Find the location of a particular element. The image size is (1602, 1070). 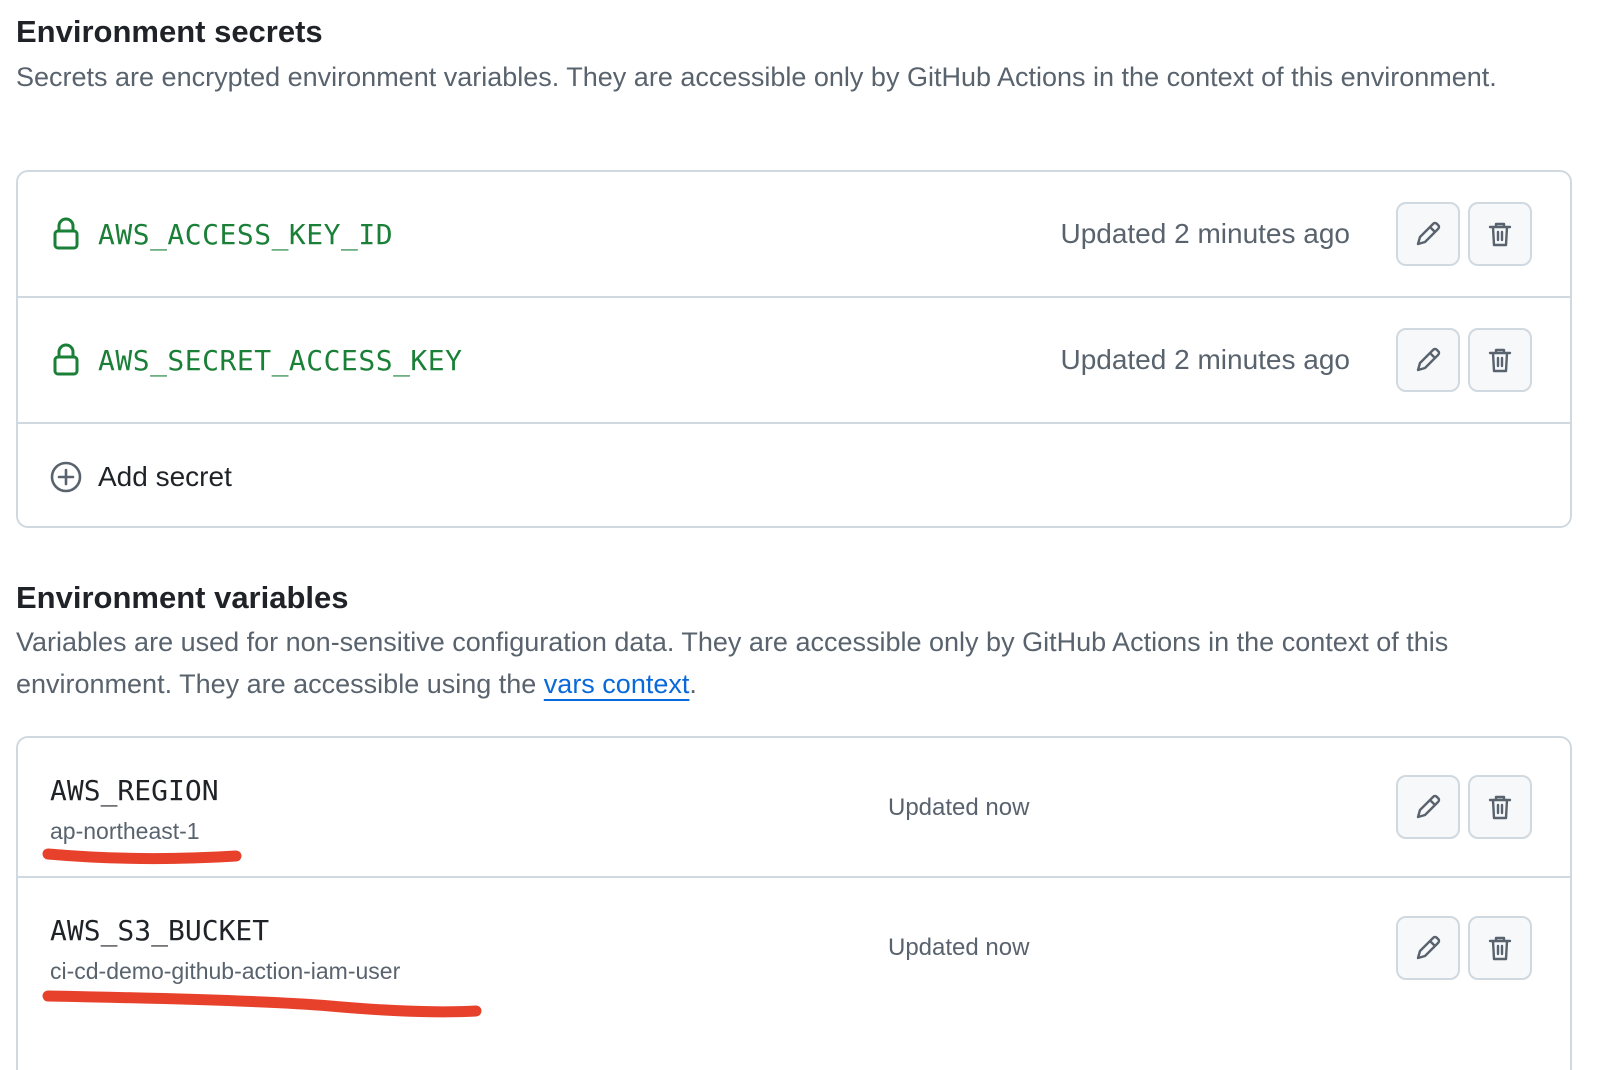

secret-name: AWS_ACCESS_KEY_ID is located at coordinates (246, 234).